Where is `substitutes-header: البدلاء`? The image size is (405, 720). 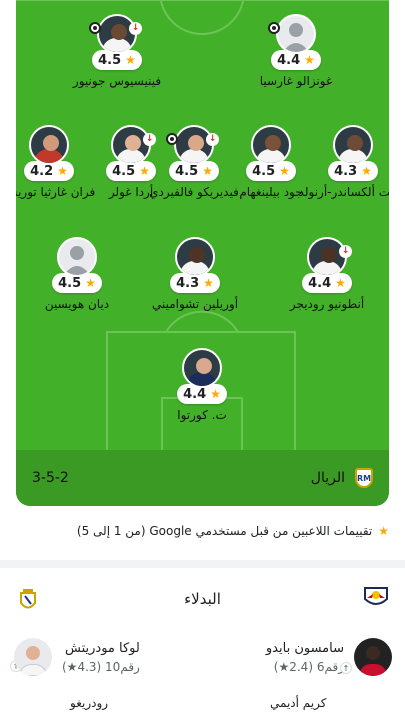
substitutes-header: البدلاء is located at coordinates (202, 600).